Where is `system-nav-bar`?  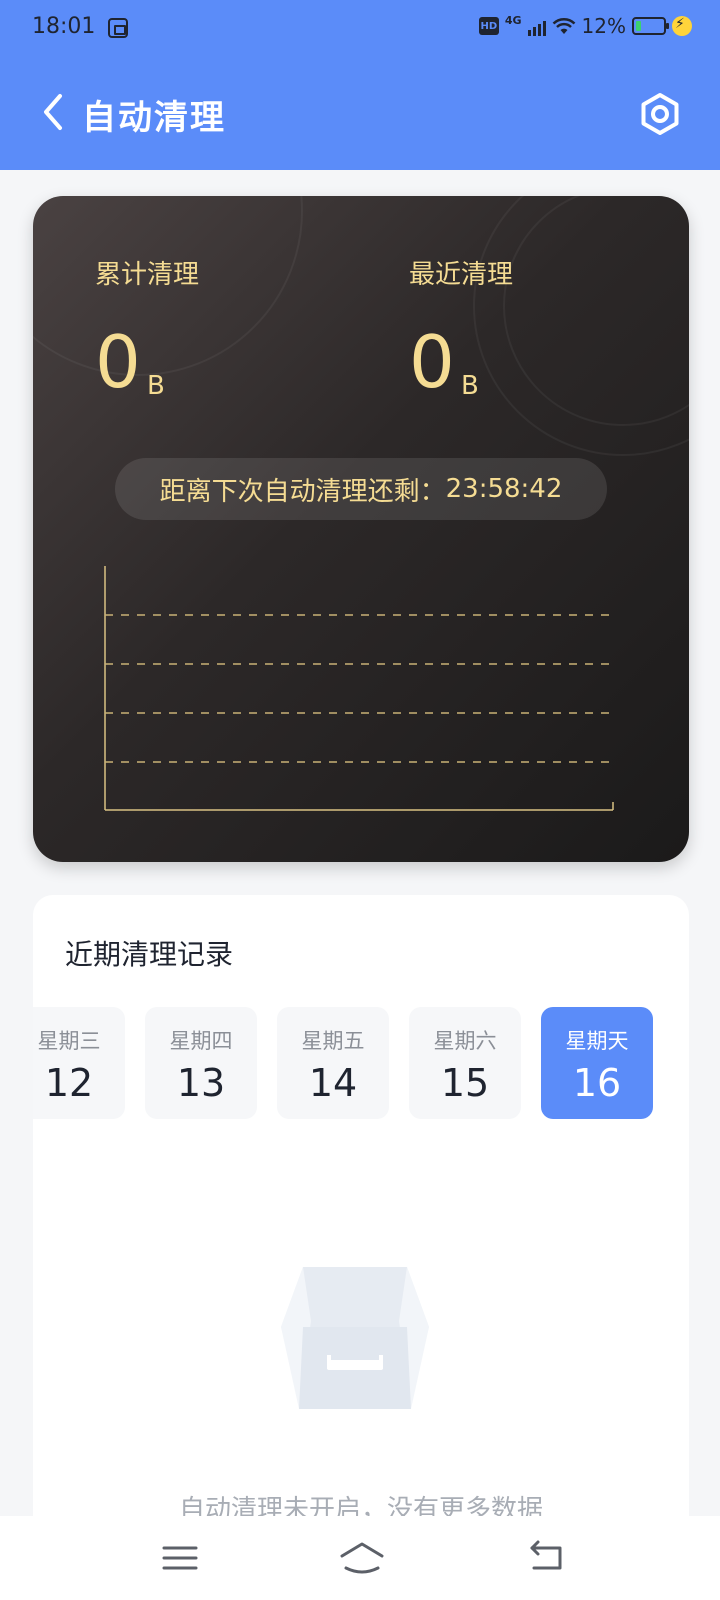
system-nav-bar is located at coordinates (360, 1558).